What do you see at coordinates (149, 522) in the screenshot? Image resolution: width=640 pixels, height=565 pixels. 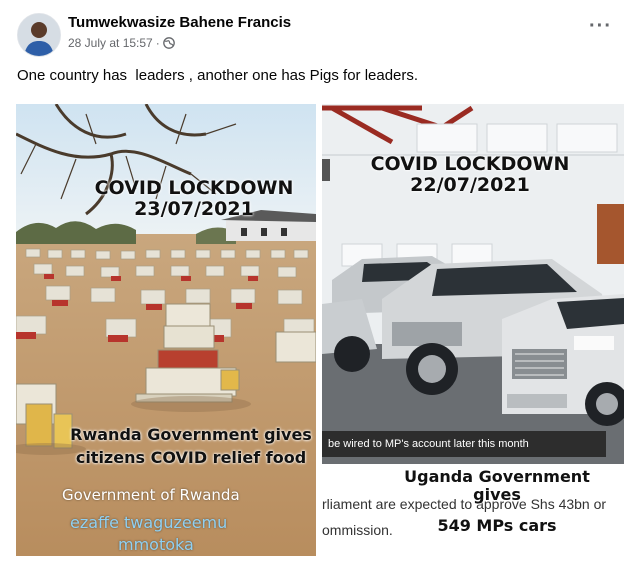 I see `rwanda-watermark-line2: ezaffe twaguzeemu` at bounding box center [149, 522].